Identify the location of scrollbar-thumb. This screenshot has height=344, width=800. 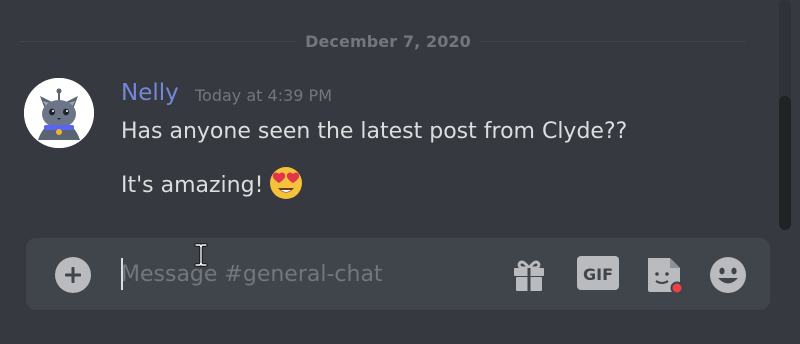
(785, 163).